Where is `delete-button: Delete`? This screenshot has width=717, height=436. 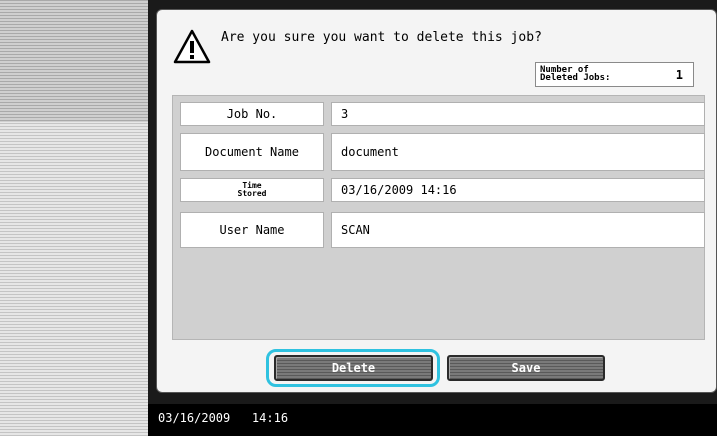 delete-button: Delete is located at coordinates (353, 368).